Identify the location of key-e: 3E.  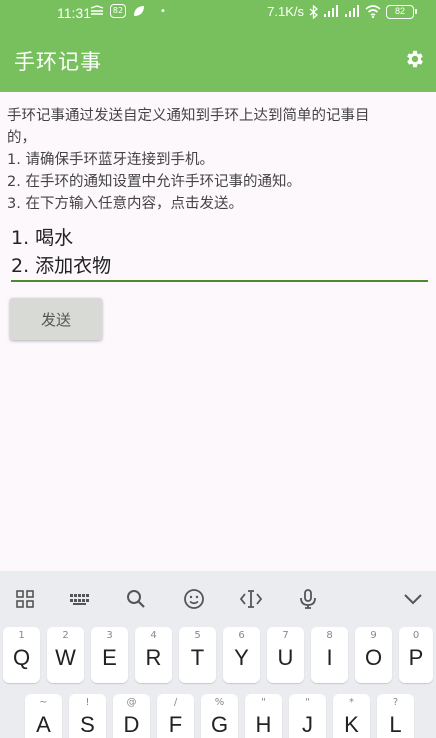
(109, 655).